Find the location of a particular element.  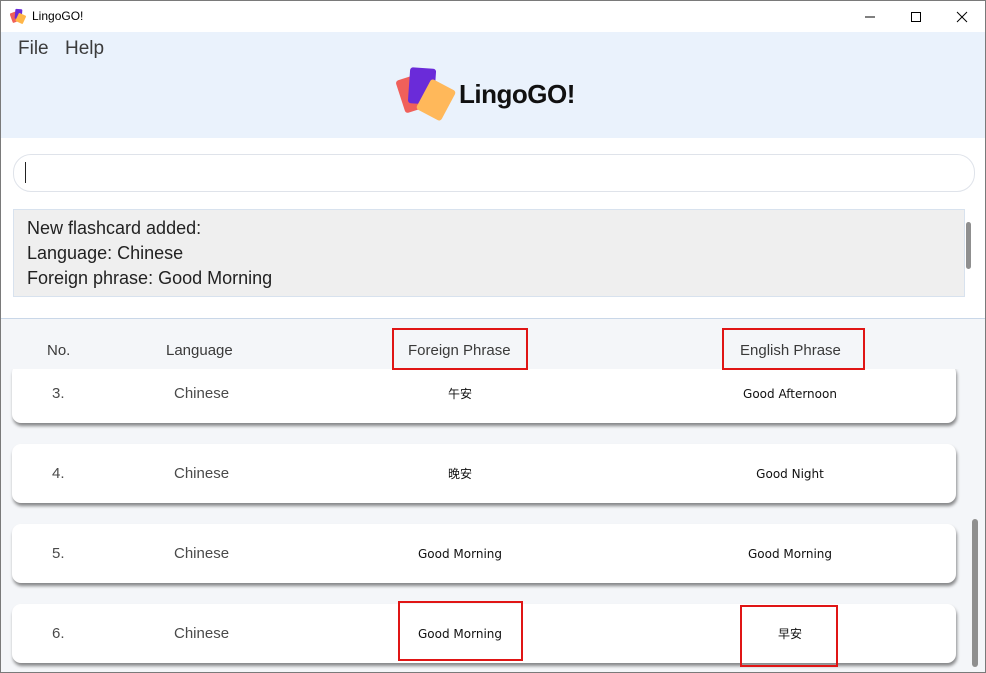

column-header-language: Language is located at coordinates (199, 350).